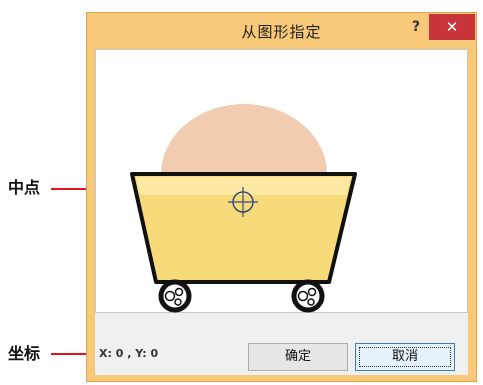 This screenshot has height=385, width=483. I want to click on right-wheel-shape, so click(308, 296).